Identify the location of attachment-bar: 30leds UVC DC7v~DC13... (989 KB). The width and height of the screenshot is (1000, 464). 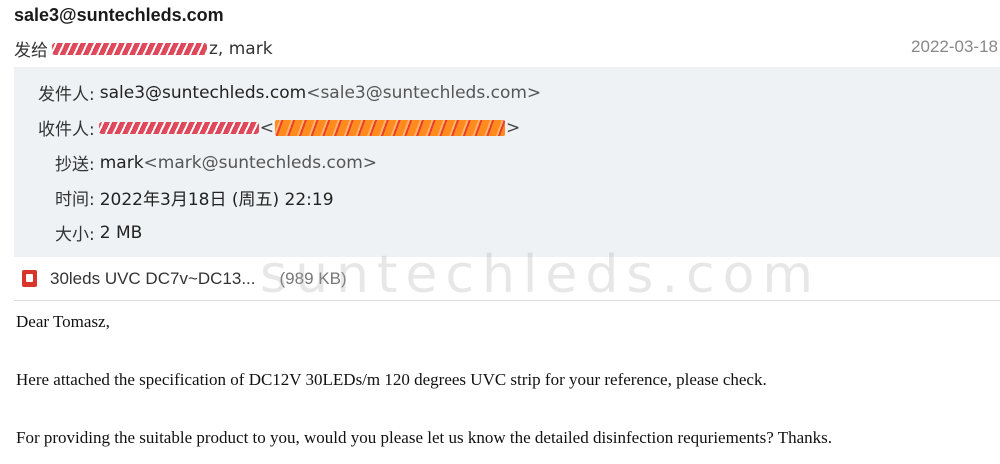
(507, 279).